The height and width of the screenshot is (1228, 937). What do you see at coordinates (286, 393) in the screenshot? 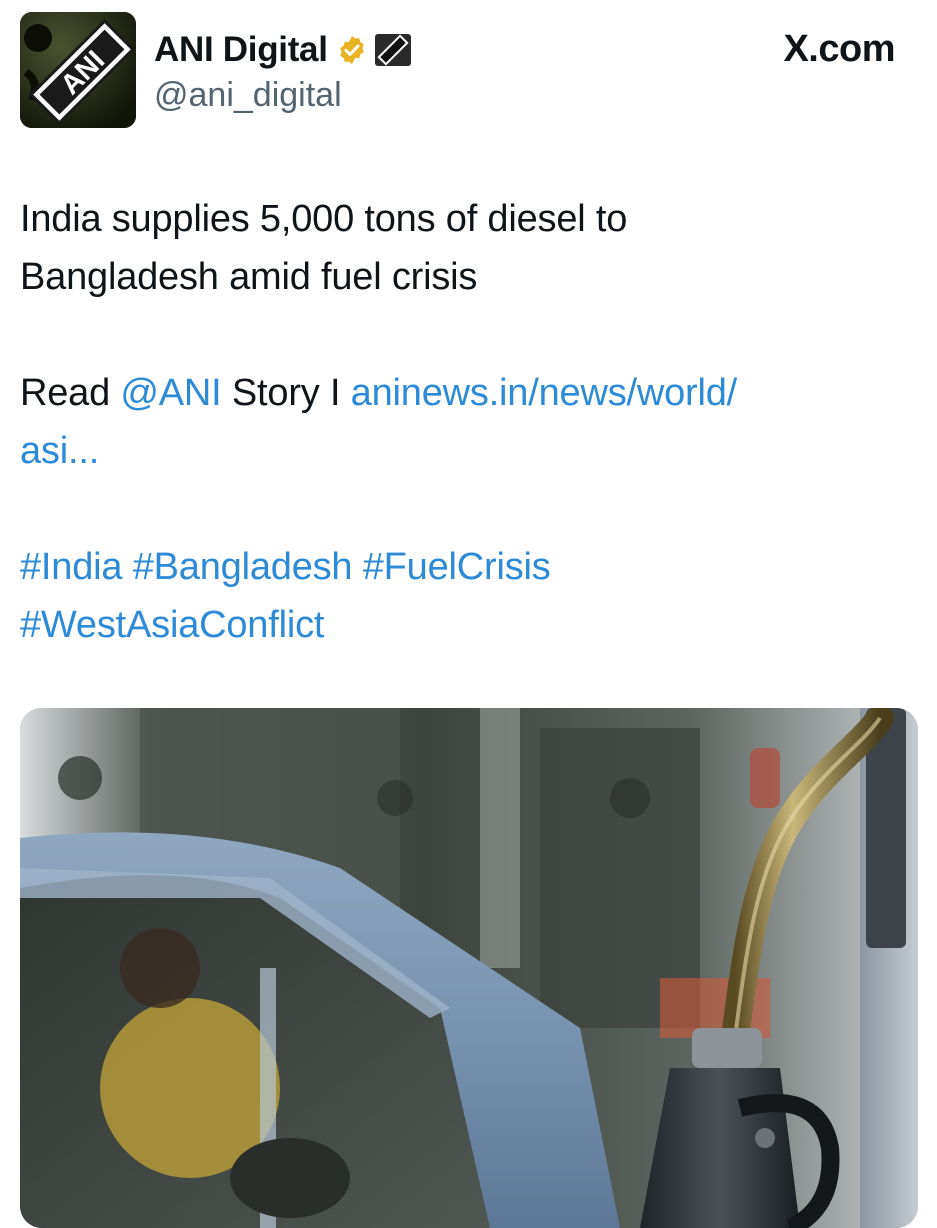
I see `story-word: Story I` at bounding box center [286, 393].